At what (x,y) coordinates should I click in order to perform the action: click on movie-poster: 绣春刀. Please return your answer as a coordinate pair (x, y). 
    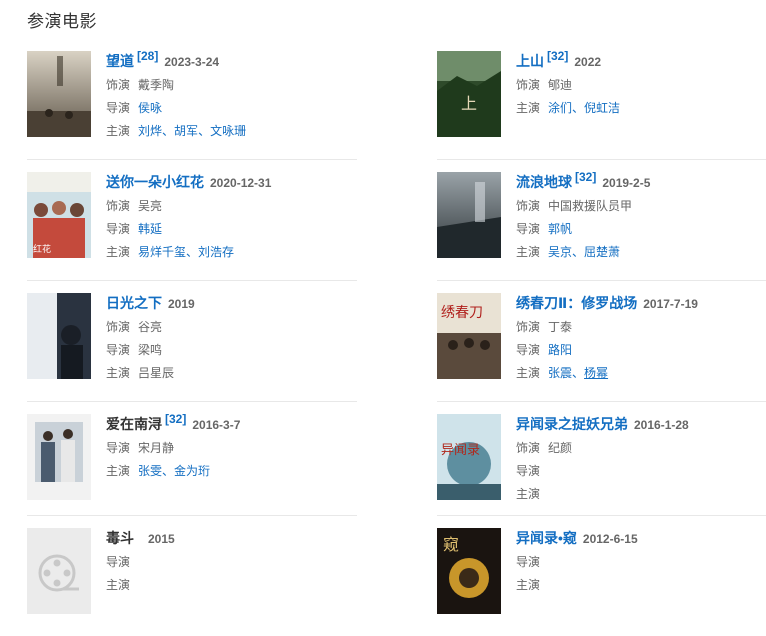
    Looking at the image, I should click on (469, 336).